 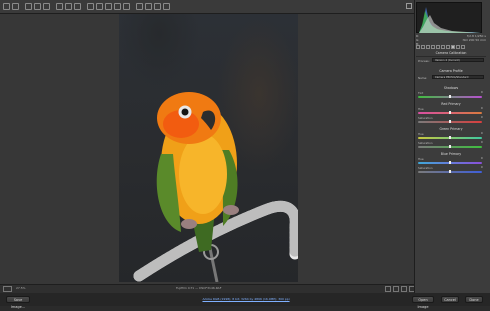 What do you see at coordinates (6, 6) in the screenshot?
I see `zoom-icon` at bounding box center [6, 6].